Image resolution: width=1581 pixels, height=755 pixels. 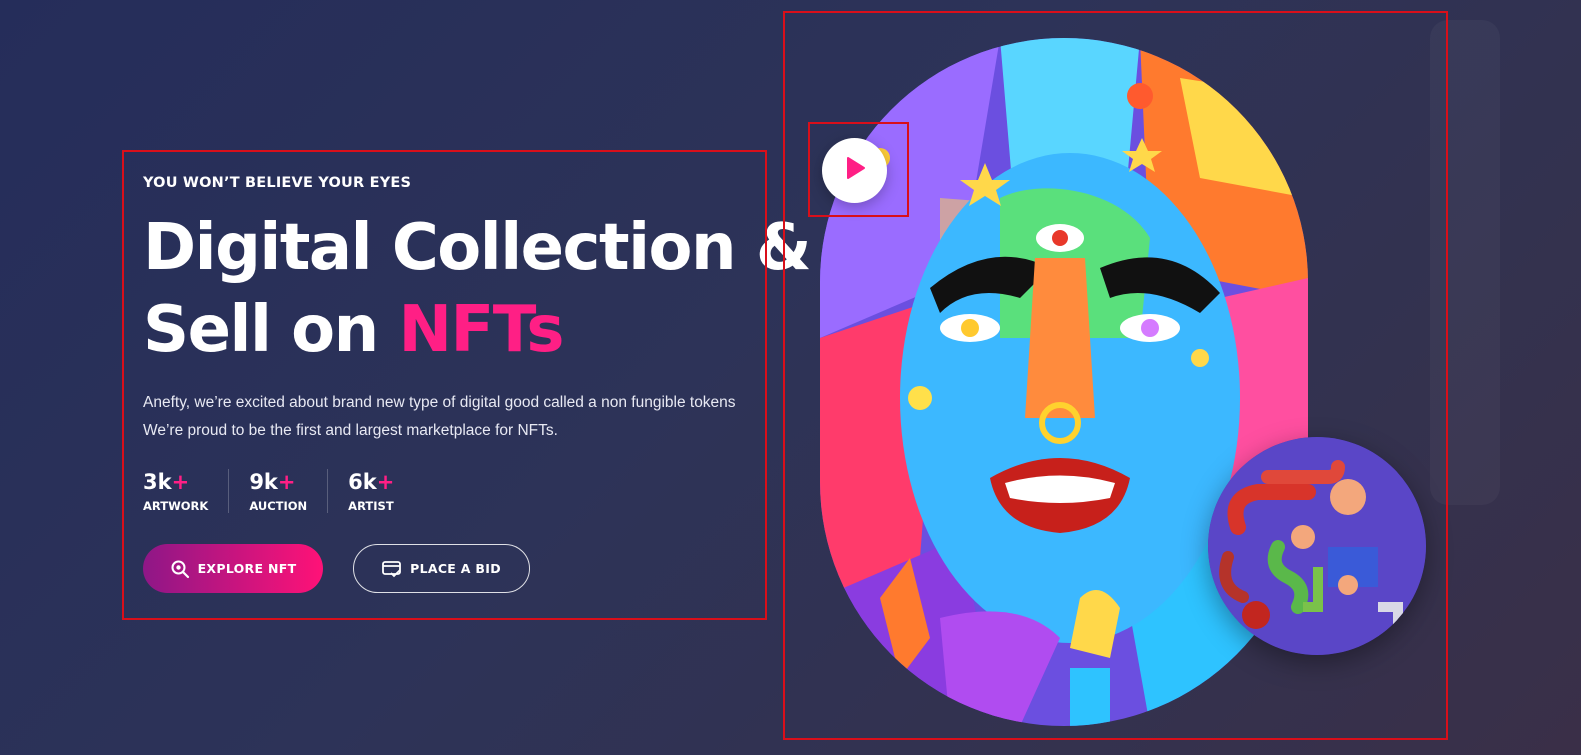 I want to click on stat-value: 3k, so click(x=157, y=482).